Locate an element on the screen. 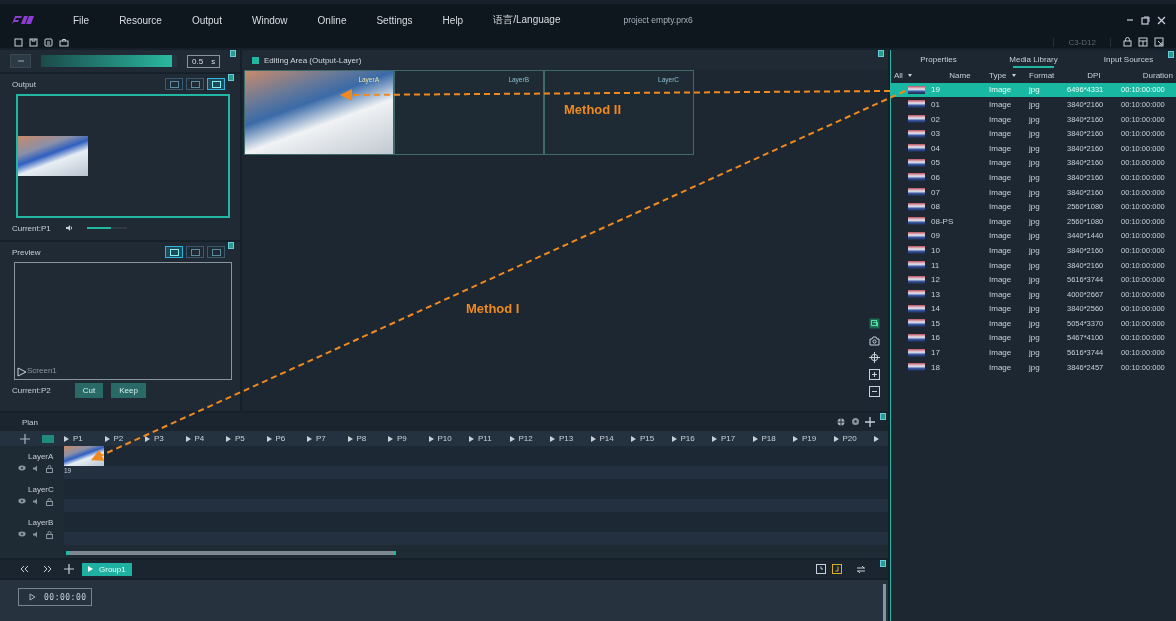 The image size is (1176, 621). column-header: Format is located at coordinates (1048, 75).